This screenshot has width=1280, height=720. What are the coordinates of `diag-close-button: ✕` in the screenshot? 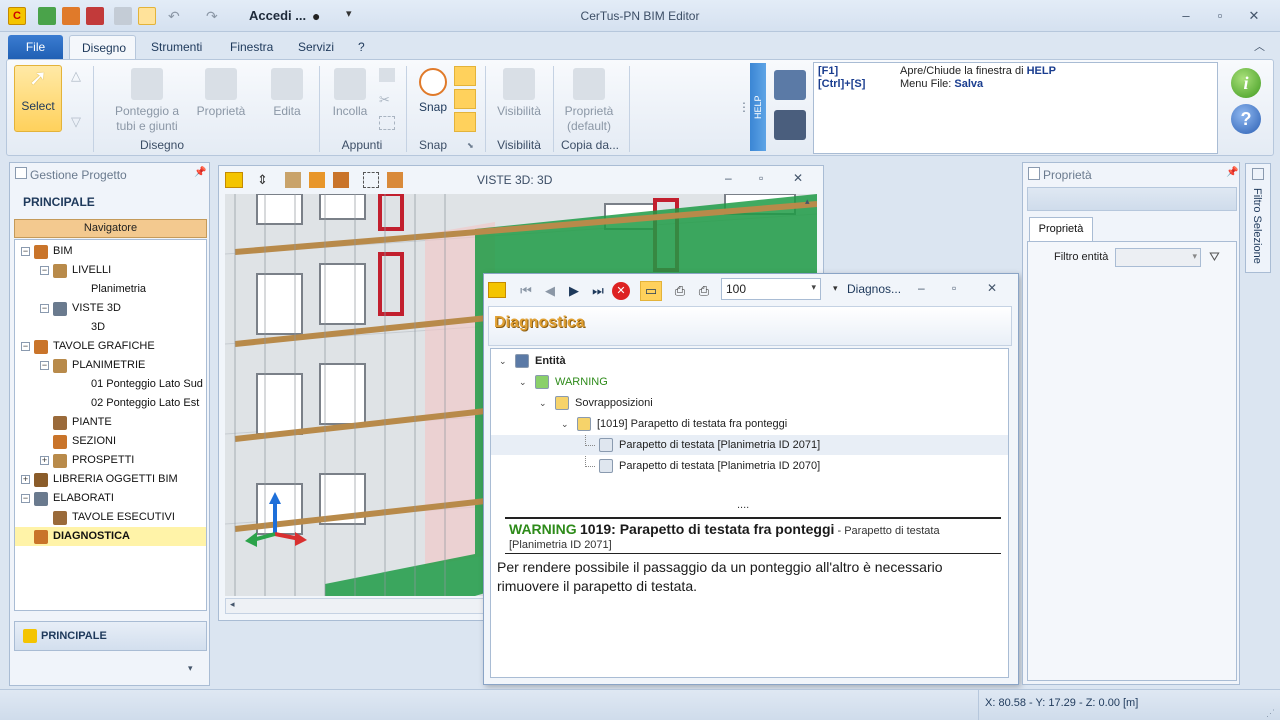 It's located at (992, 288).